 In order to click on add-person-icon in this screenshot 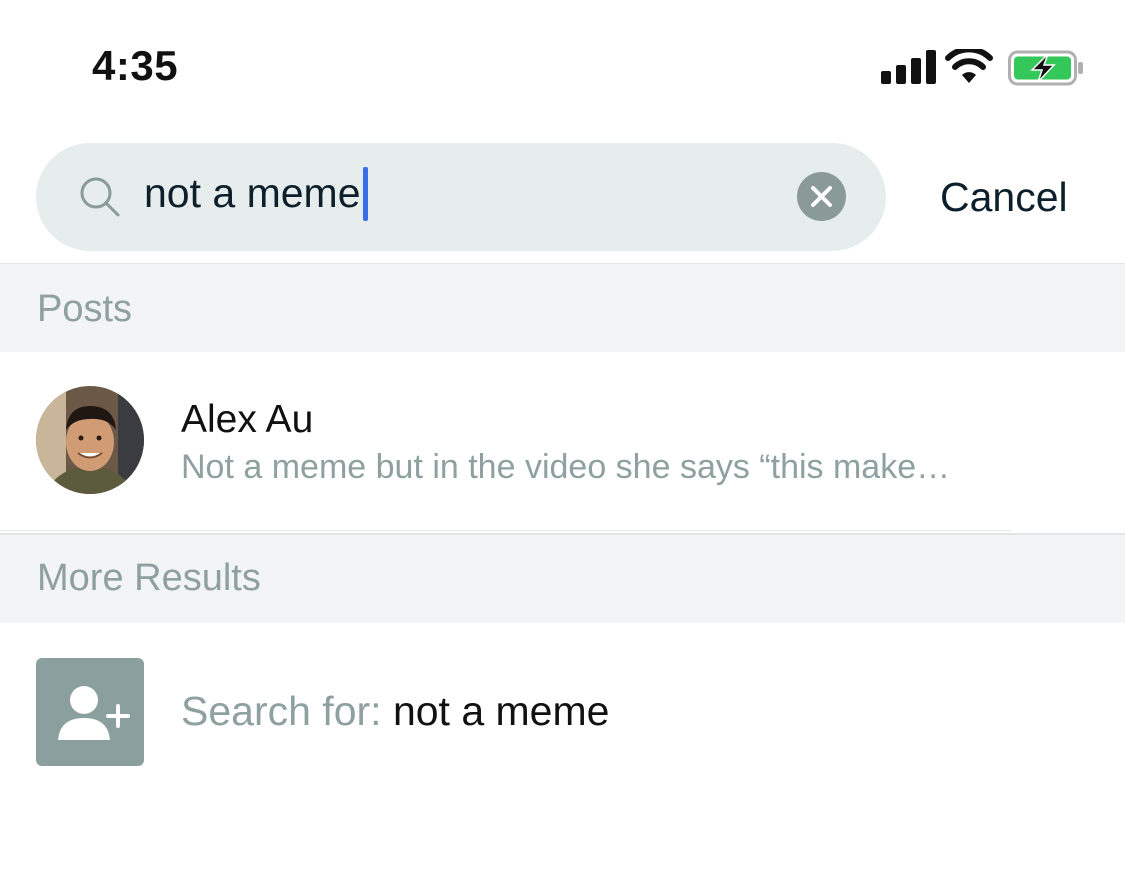, I will do `click(94, 713)`.